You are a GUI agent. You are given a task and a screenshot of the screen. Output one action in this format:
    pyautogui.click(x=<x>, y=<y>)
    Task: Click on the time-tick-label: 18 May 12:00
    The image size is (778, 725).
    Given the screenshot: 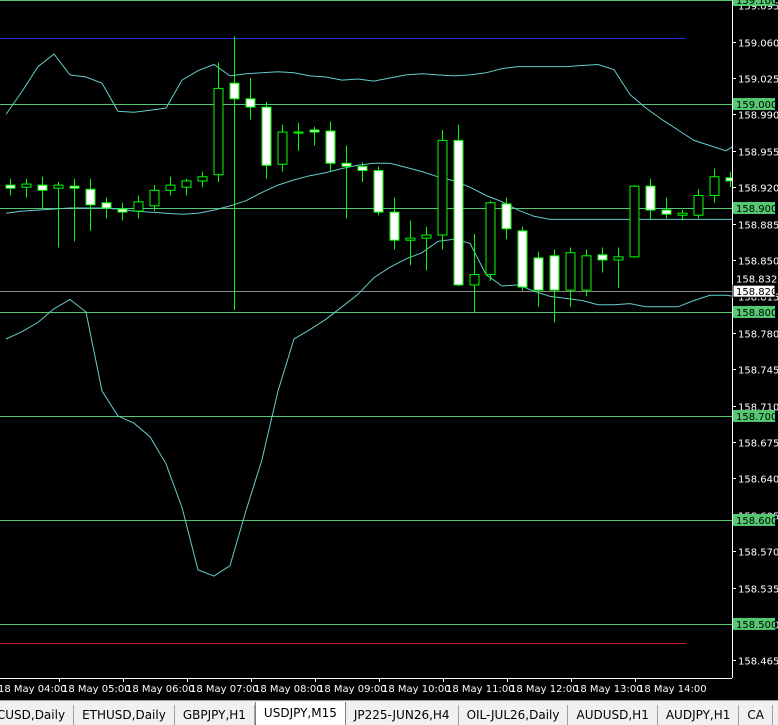 What is the action you would take?
    pyautogui.click(x=544, y=689)
    